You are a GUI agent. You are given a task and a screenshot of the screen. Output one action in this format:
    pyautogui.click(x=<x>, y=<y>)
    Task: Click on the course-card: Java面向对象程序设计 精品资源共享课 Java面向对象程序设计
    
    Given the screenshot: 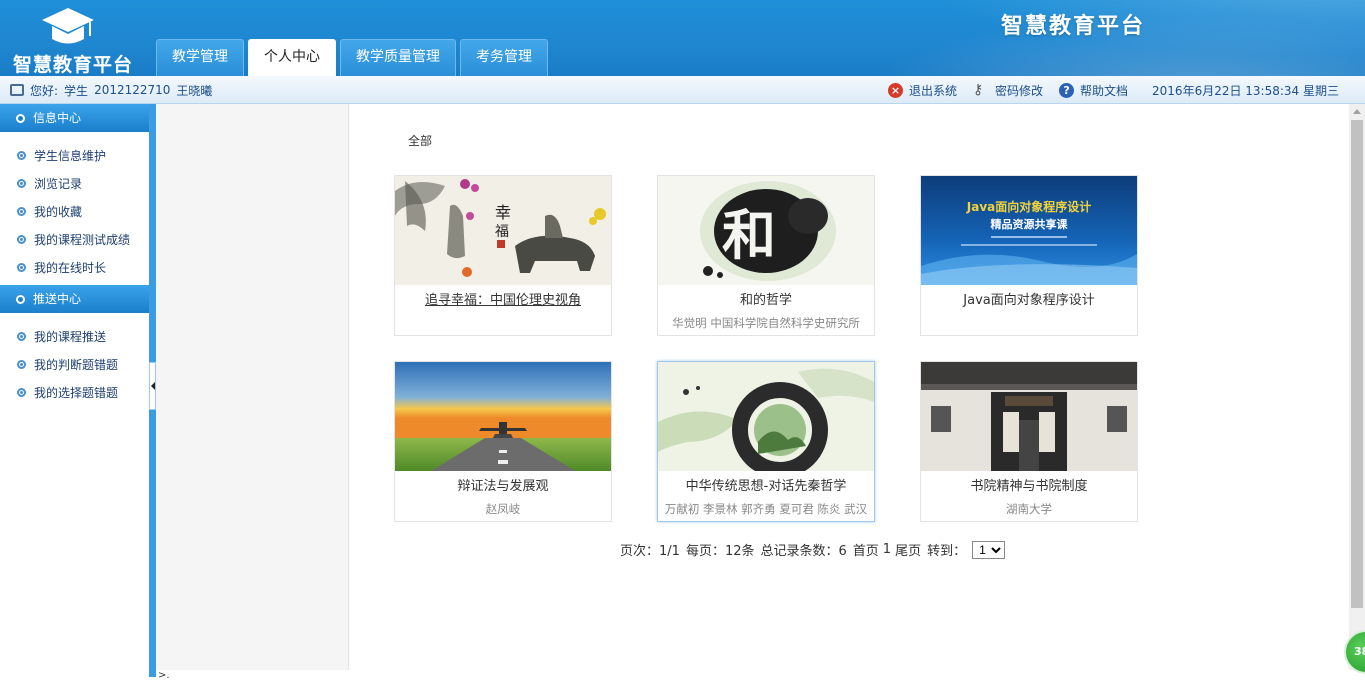 What is the action you would take?
    pyautogui.click(x=1029, y=255)
    